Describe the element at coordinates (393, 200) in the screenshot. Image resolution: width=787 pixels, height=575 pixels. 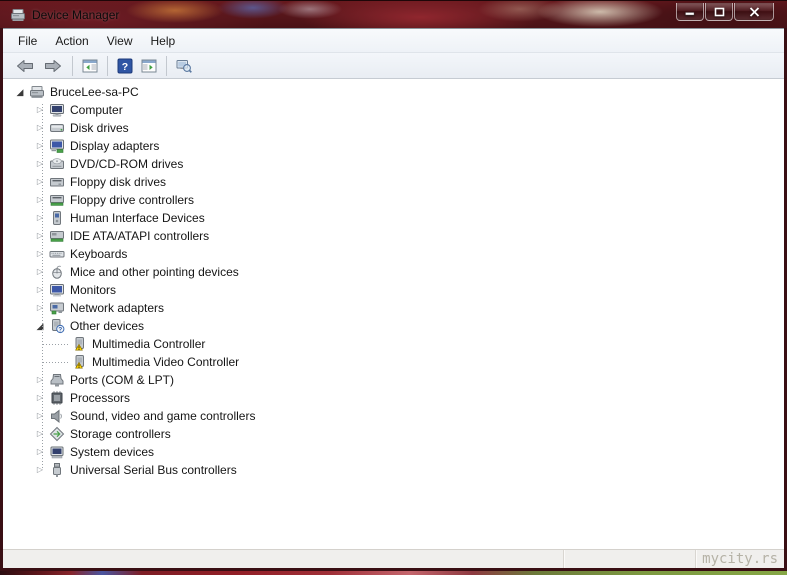
I see `tree-item: ▷ Floppy drive controllers` at that location.